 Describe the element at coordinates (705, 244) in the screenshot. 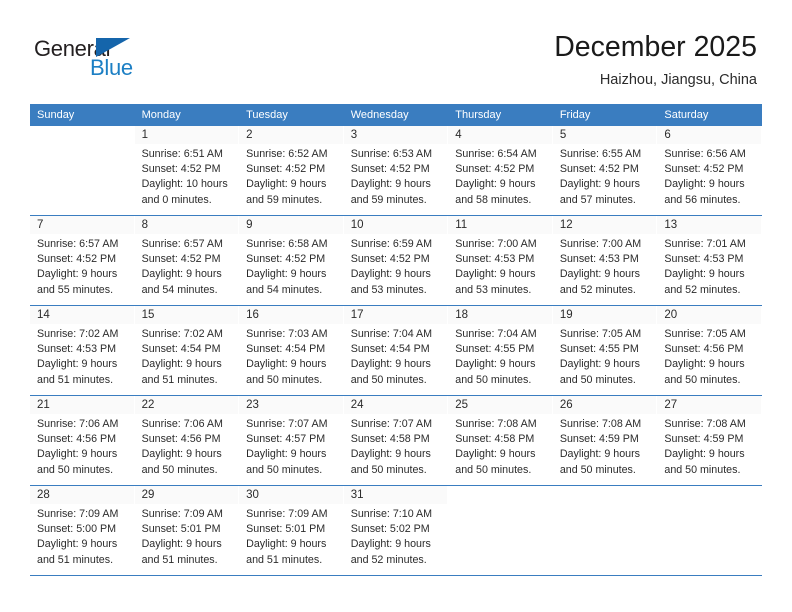

I see `day-sunrise-text: Sunrise: 7:01 AM` at that location.